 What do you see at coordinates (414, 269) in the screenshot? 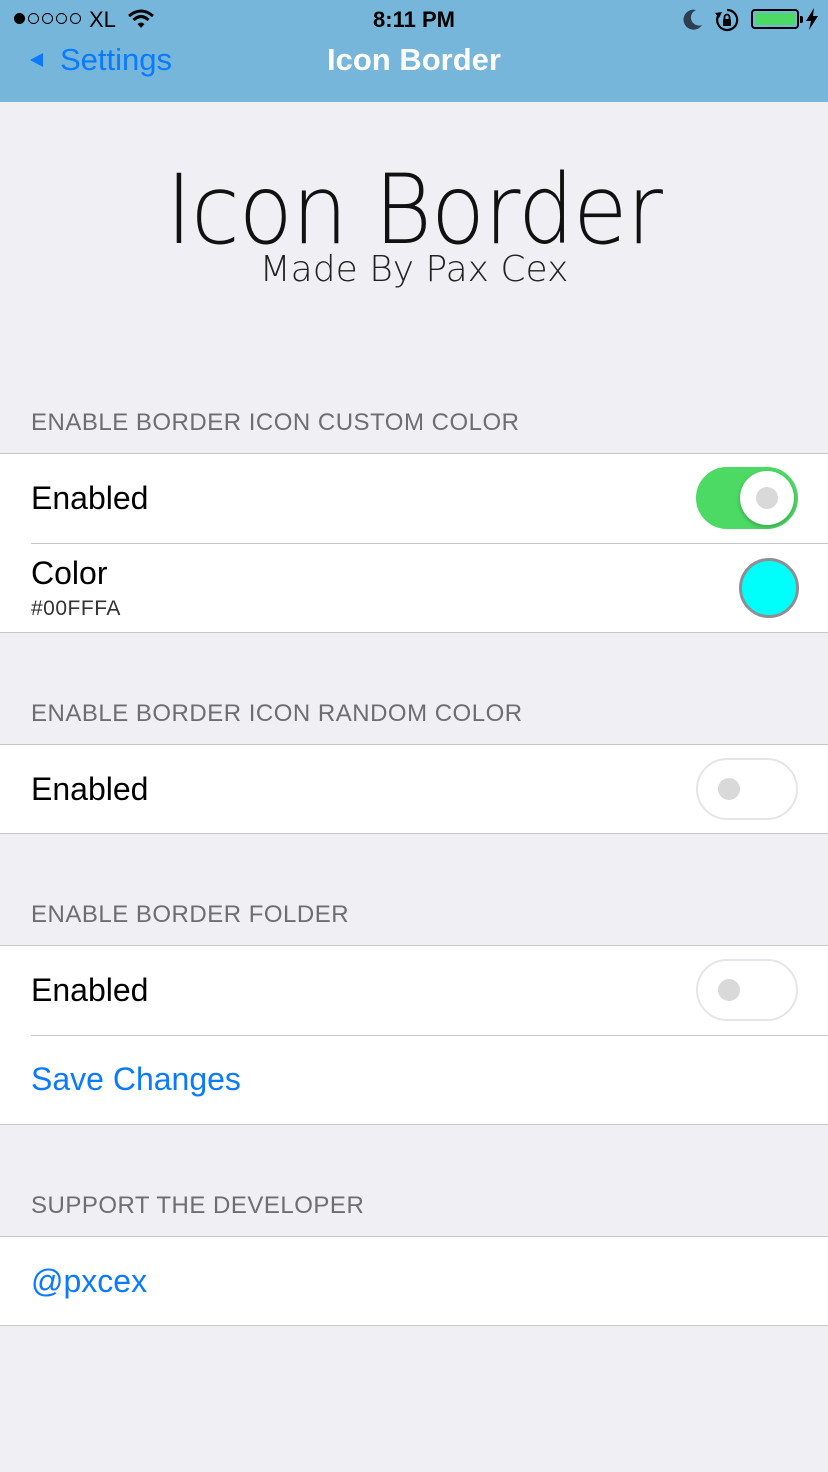
I see `banner-subtitle: Made By Pax Cex` at bounding box center [414, 269].